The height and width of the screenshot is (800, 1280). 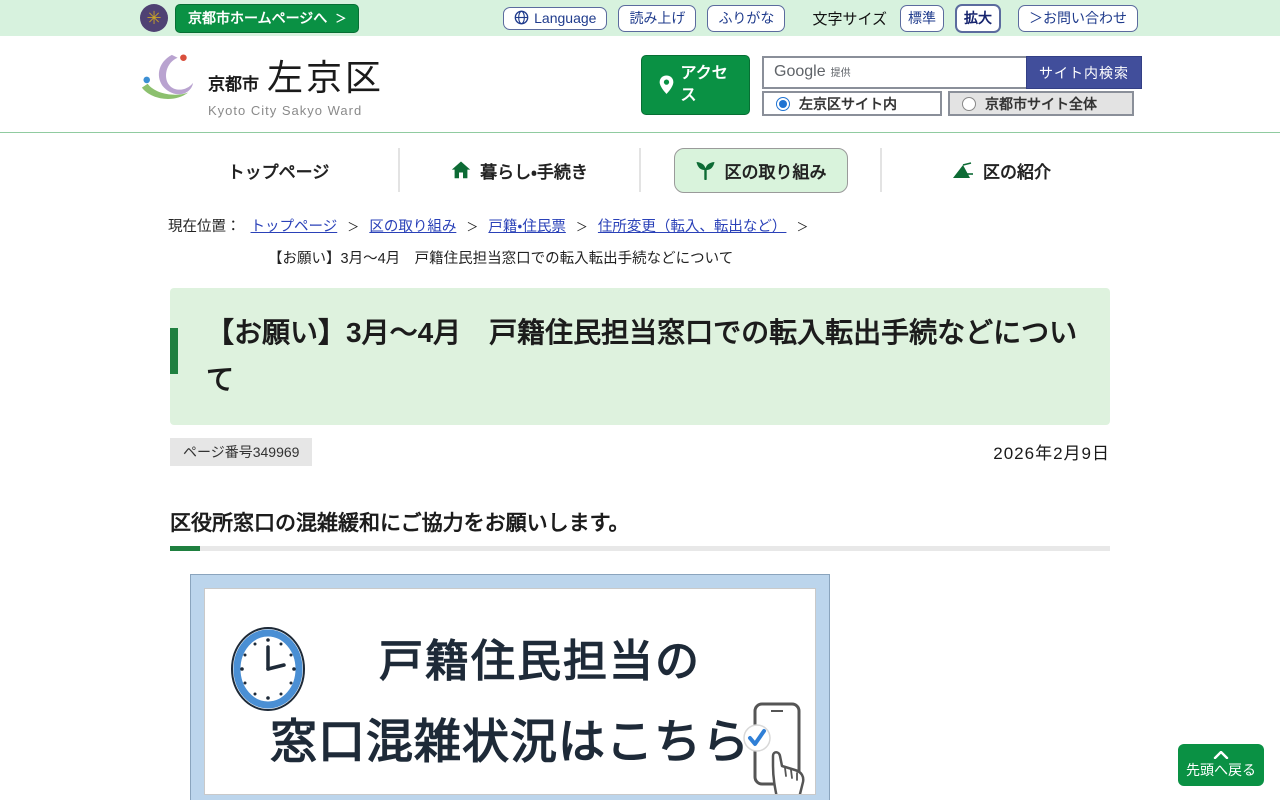 I want to click on sakyo-ward-logo-icon, so click(x=167, y=76).